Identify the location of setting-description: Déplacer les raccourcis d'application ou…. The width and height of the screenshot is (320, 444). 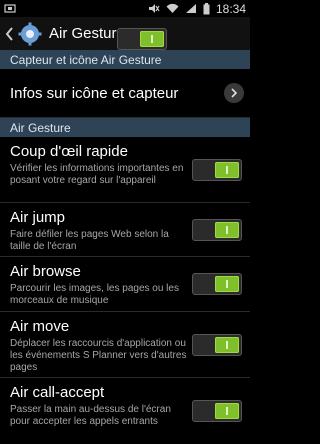
(98, 355).